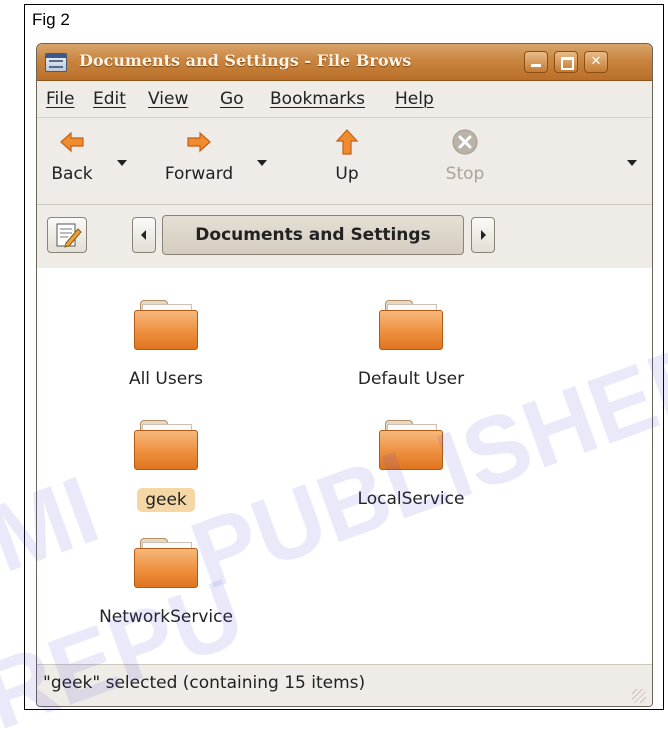 Image resolution: width=668 pixels, height=752 pixels. What do you see at coordinates (166, 617) in the screenshot?
I see `folder-name: NetworkService` at bounding box center [166, 617].